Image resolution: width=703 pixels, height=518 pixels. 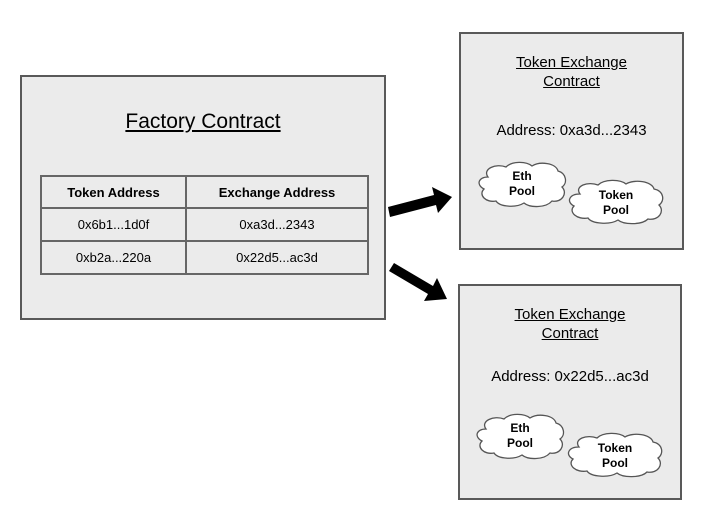 What do you see at coordinates (571, 130) in the screenshot?
I see `exchange-address: Address: 0xa3d...2343` at bounding box center [571, 130].